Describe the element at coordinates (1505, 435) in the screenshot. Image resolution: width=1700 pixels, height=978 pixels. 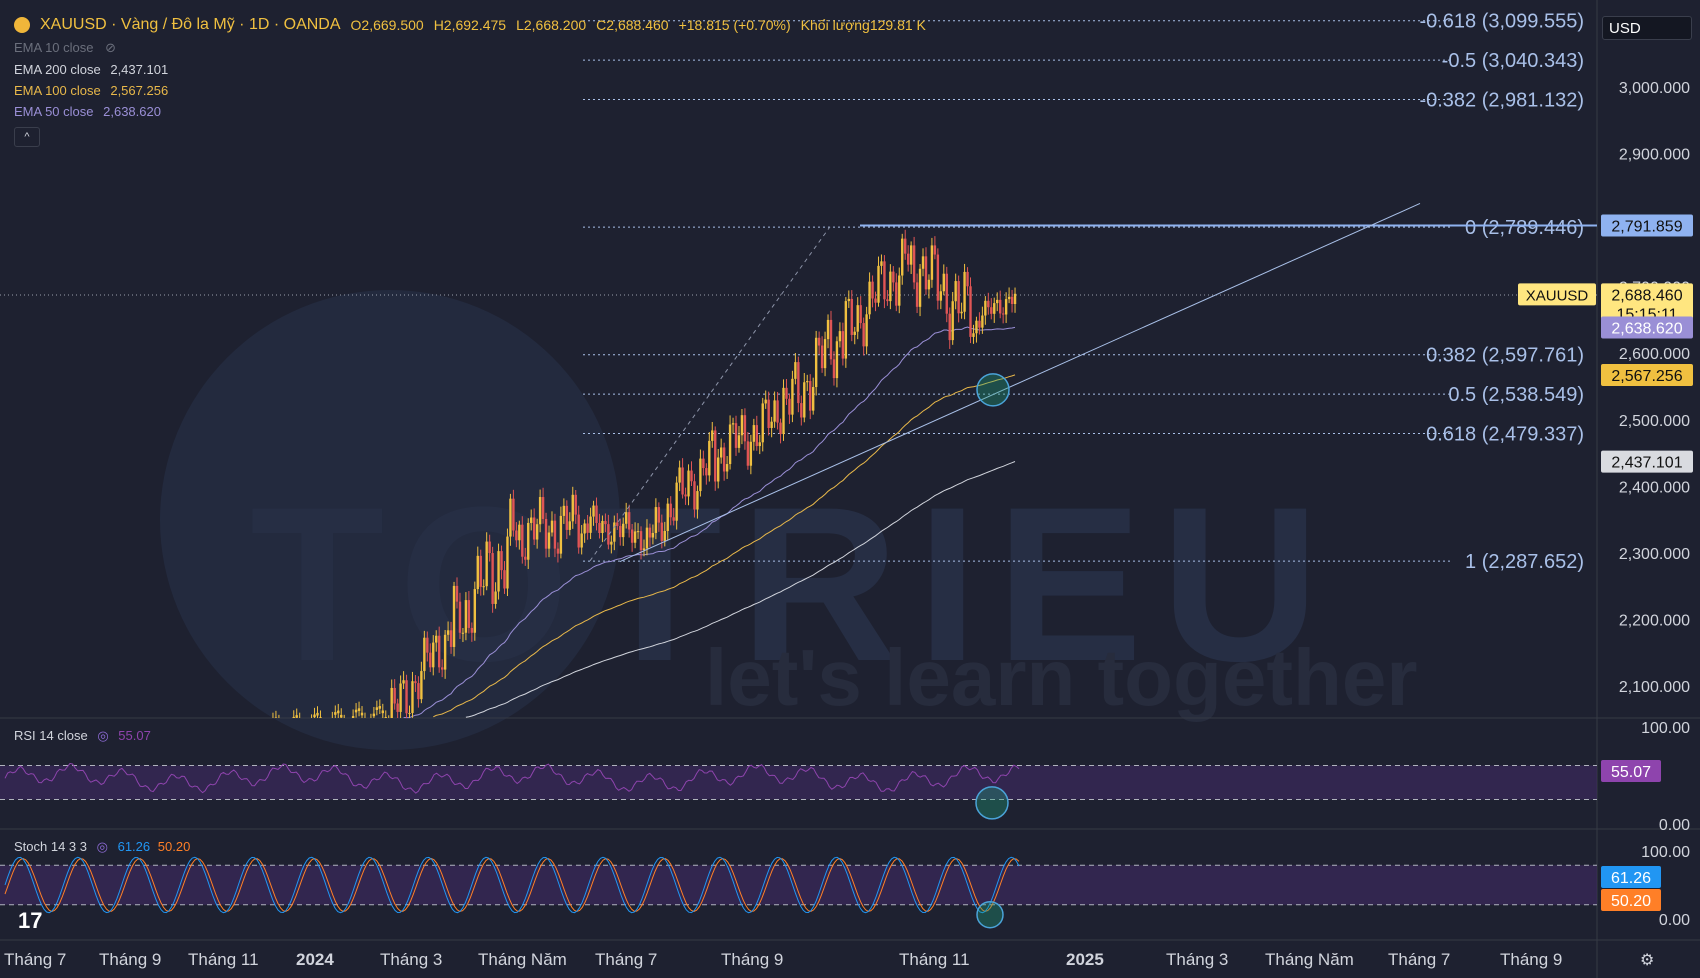
I see `fib-label: 0.618 (2,479.337)` at that location.